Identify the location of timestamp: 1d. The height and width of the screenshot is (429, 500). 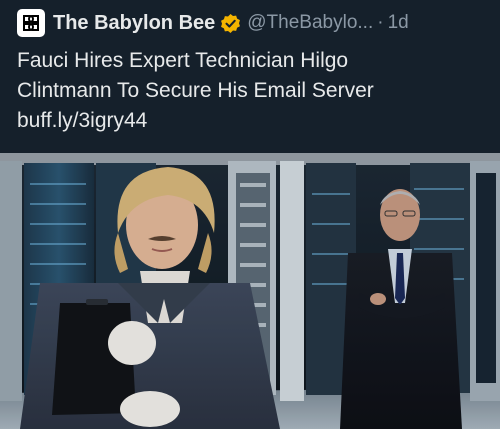
(398, 23).